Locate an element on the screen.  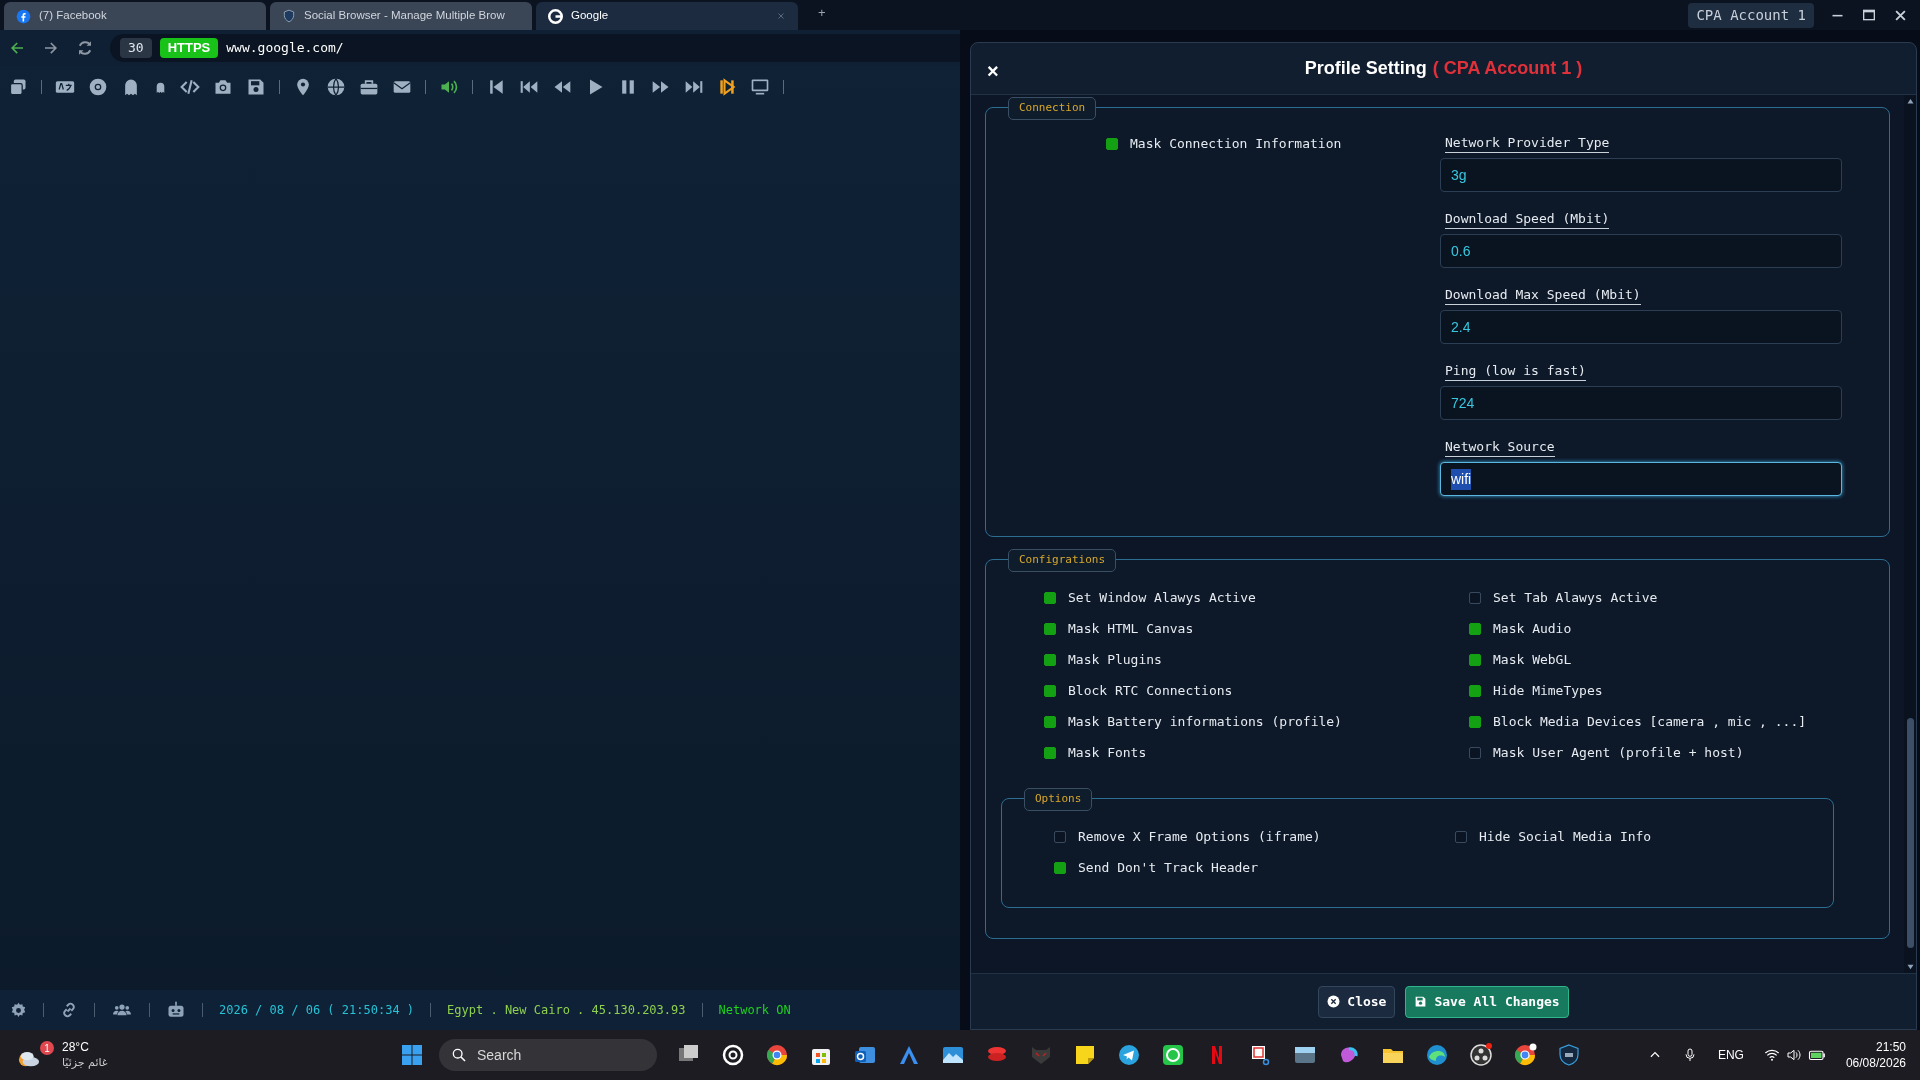
forward-icon is located at coordinates (51, 48).